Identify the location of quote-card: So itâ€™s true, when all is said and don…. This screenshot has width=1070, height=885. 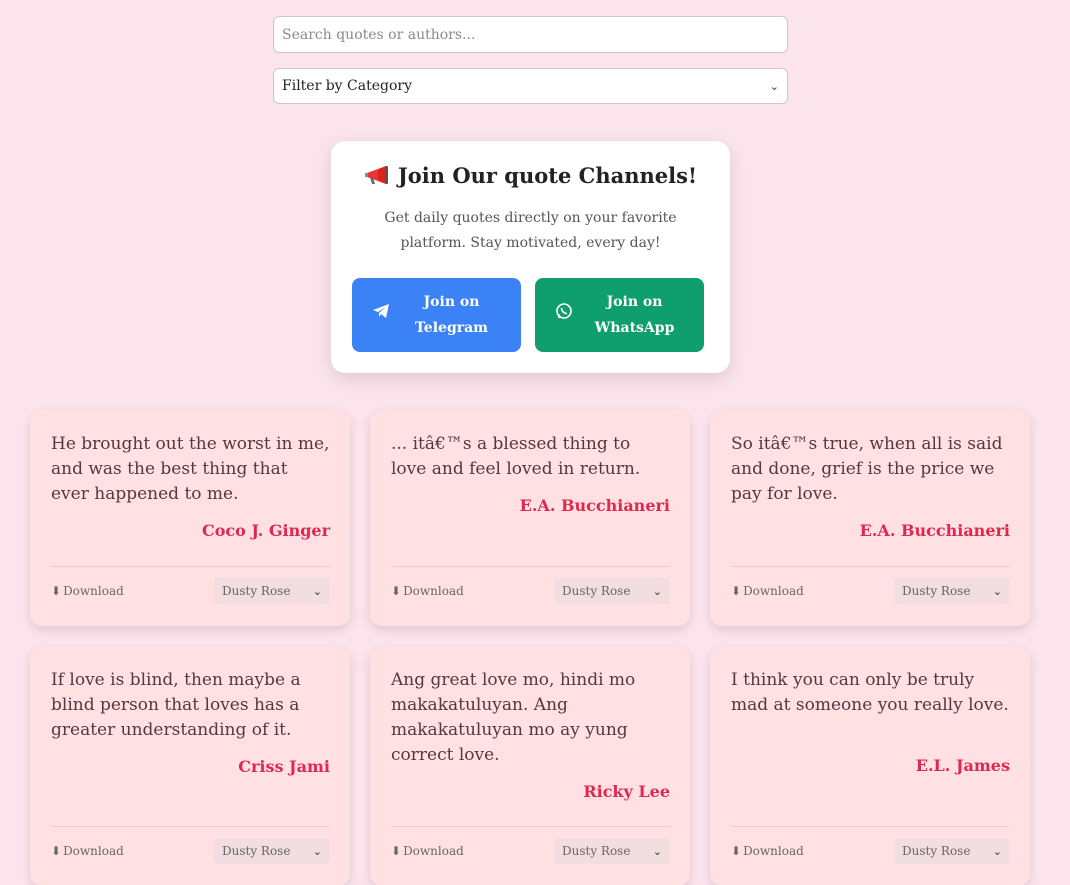
(870, 518).